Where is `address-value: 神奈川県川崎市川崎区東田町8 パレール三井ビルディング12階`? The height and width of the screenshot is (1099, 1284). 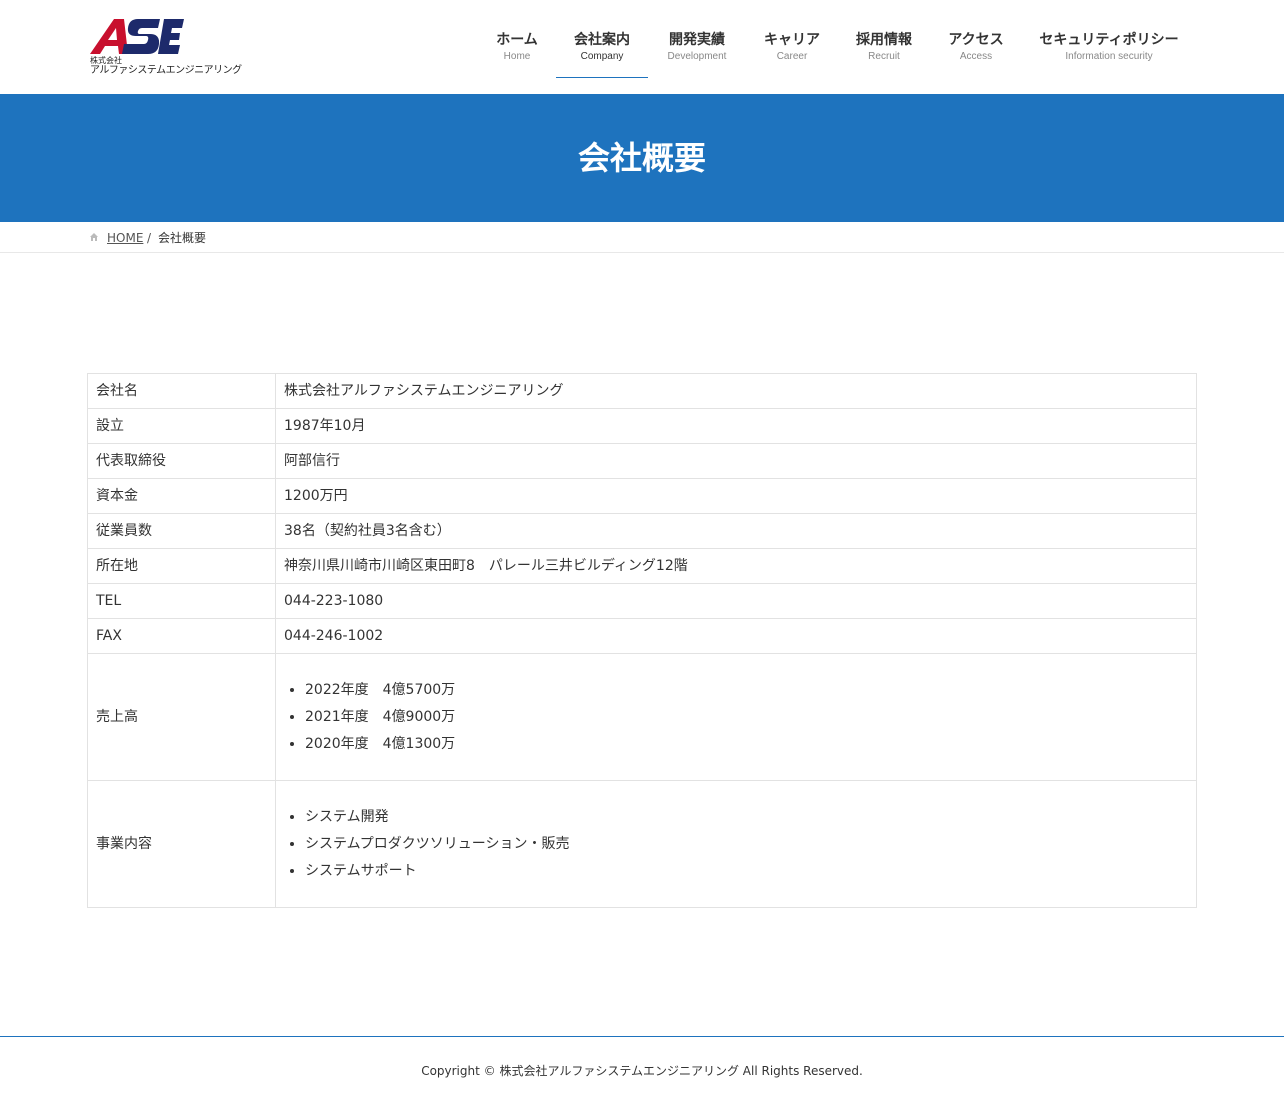 address-value: 神奈川県川崎市川崎区東田町8 パレール三井ビルディング12階 is located at coordinates (736, 566).